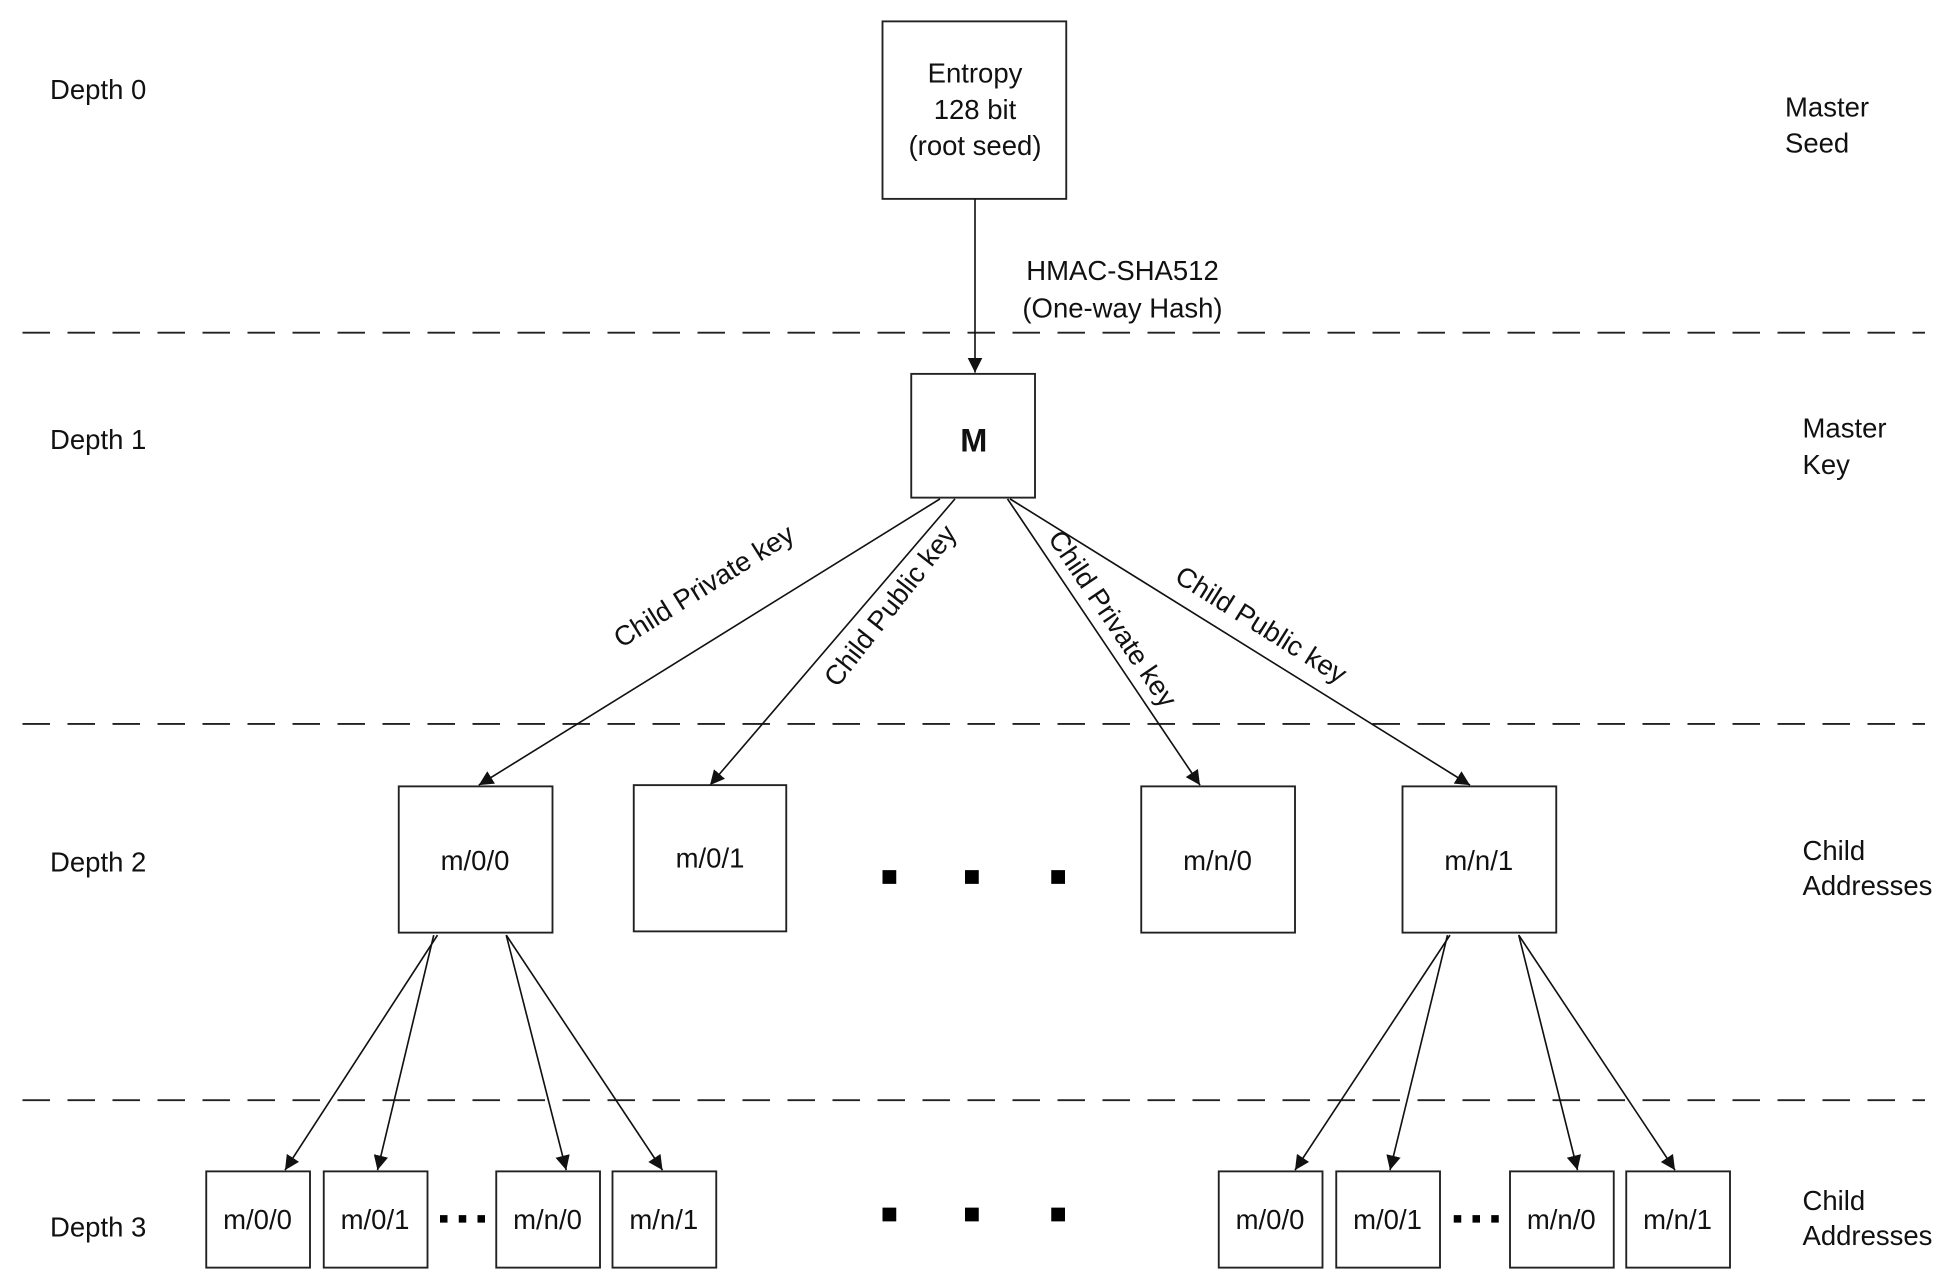  Describe the element at coordinates (1478, 860) in the screenshot. I see `depth2-node-label: m/n/1` at that location.